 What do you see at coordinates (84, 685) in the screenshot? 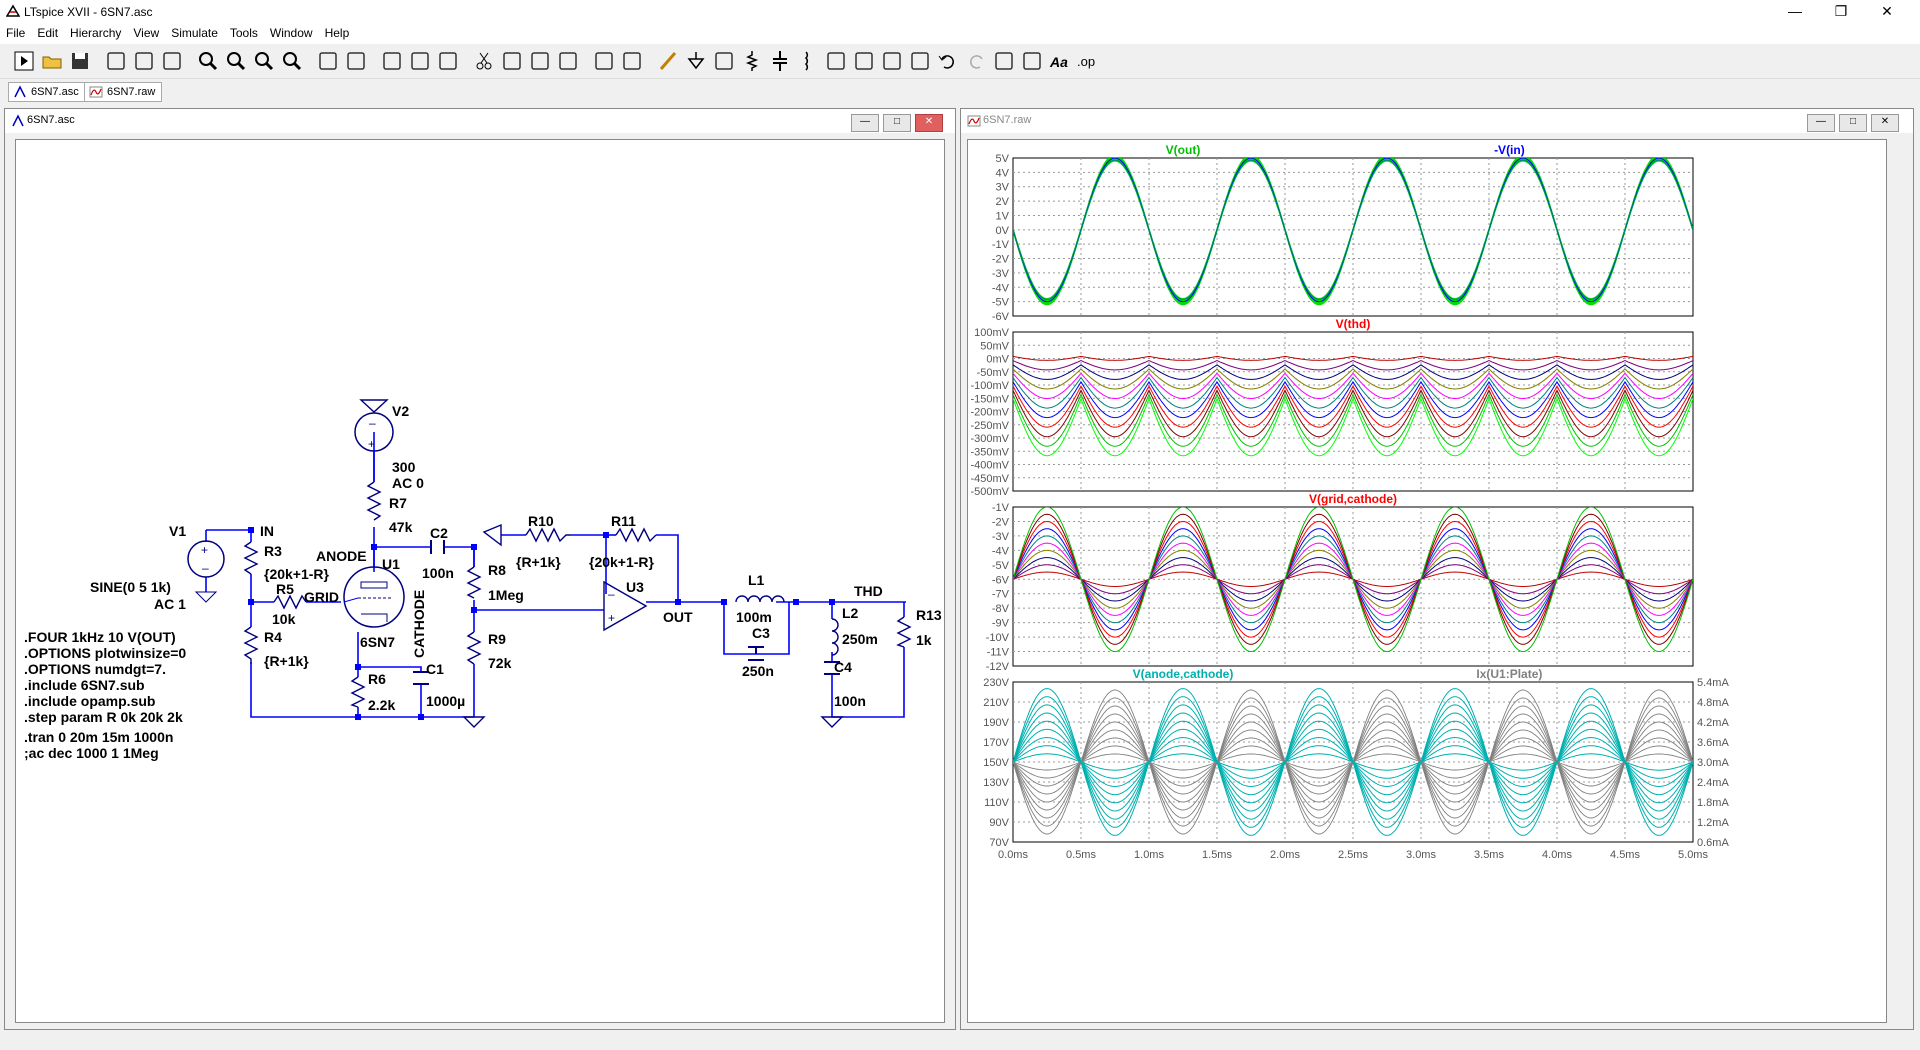
I see `directive: .include 6SN7.sub` at bounding box center [84, 685].